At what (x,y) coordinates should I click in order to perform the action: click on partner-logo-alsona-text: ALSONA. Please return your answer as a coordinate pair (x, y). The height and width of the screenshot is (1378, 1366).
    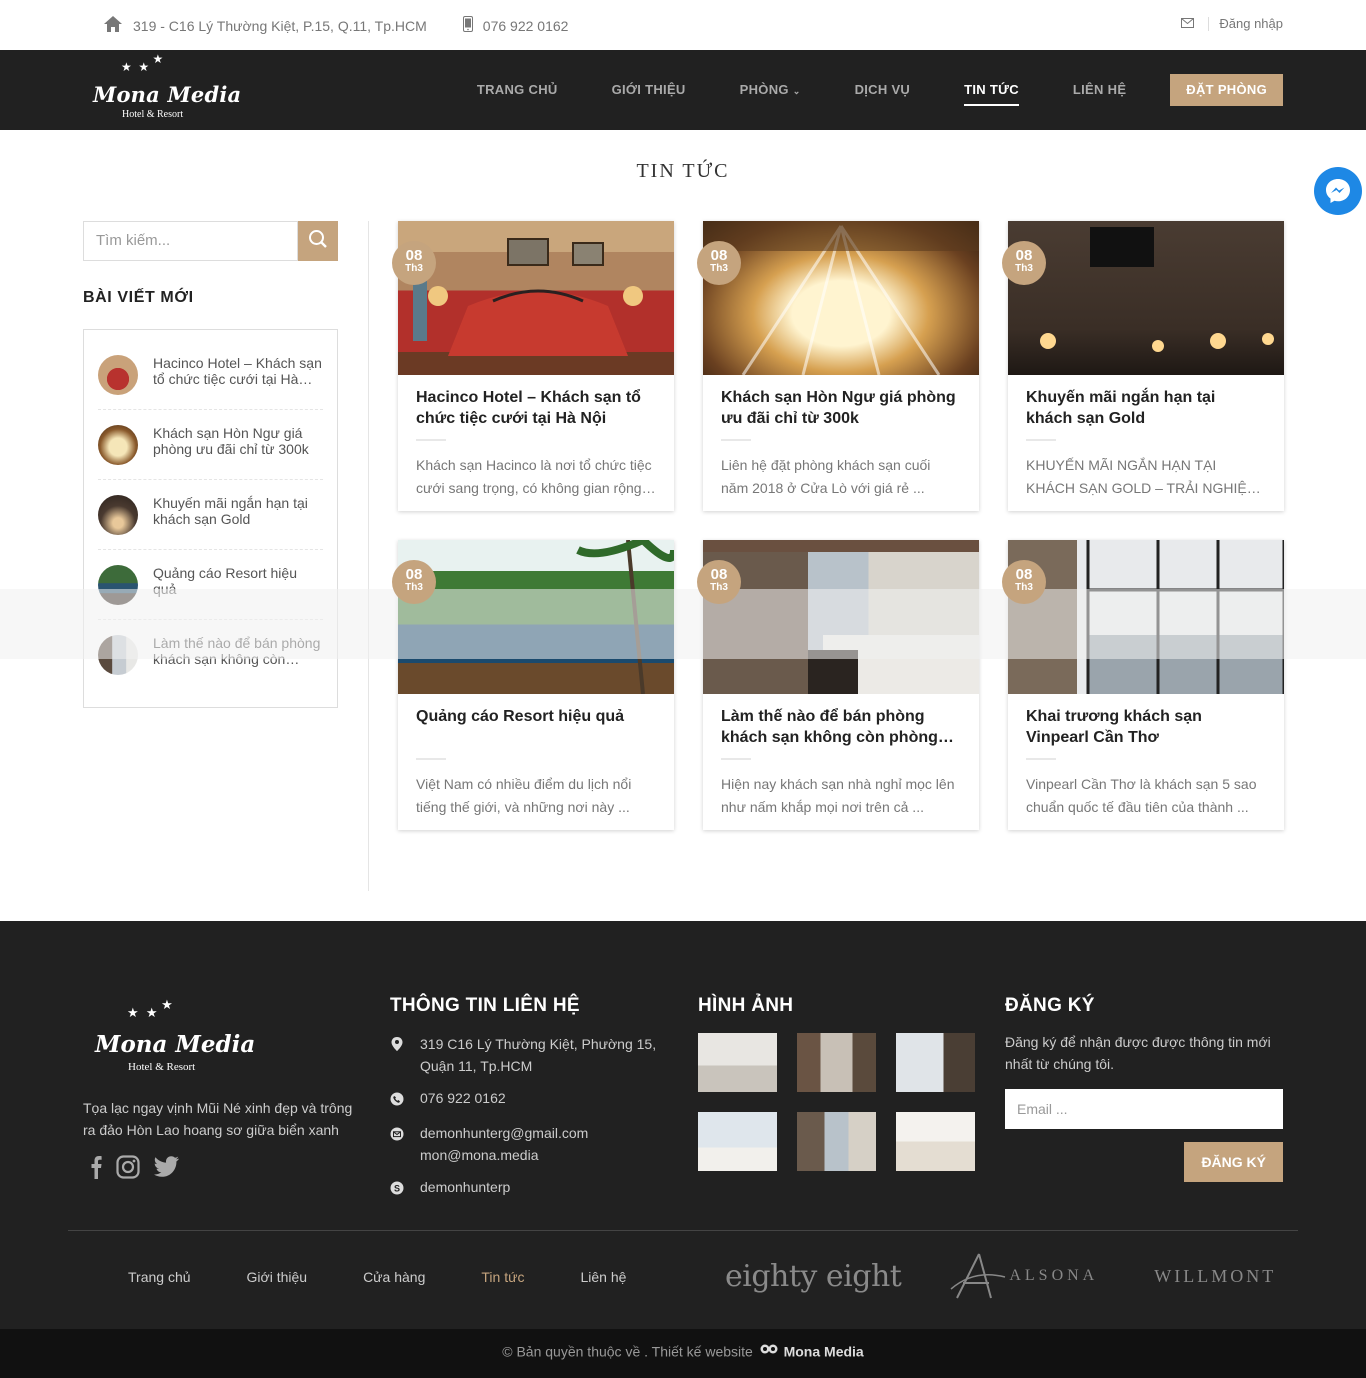
    Looking at the image, I should click on (1054, 1275).